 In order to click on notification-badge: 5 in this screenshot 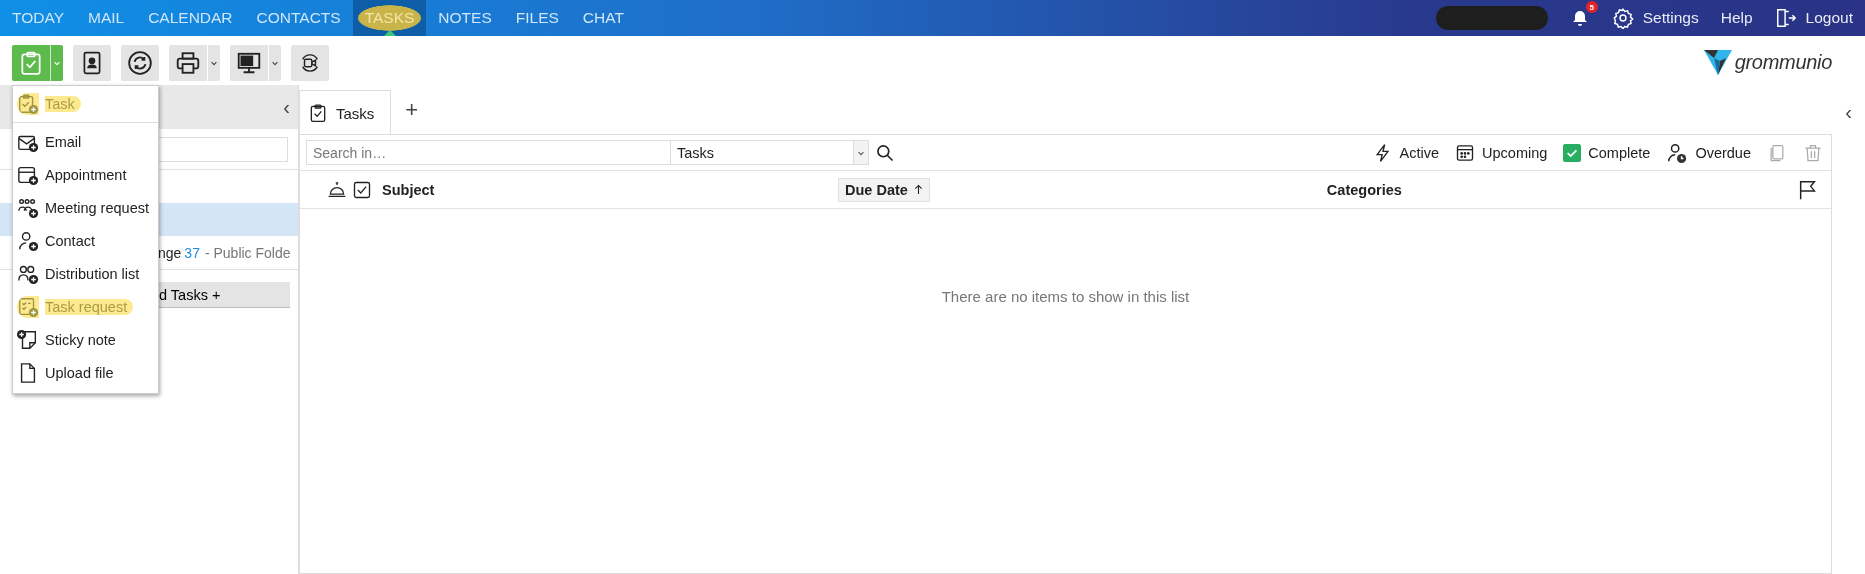, I will do `click(1591, 7)`.